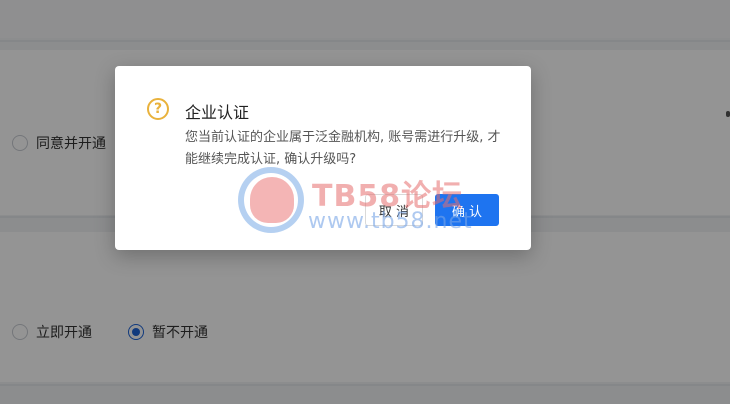  What do you see at coordinates (467, 210) in the screenshot?
I see `confirm-button: 确 认` at bounding box center [467, 210].